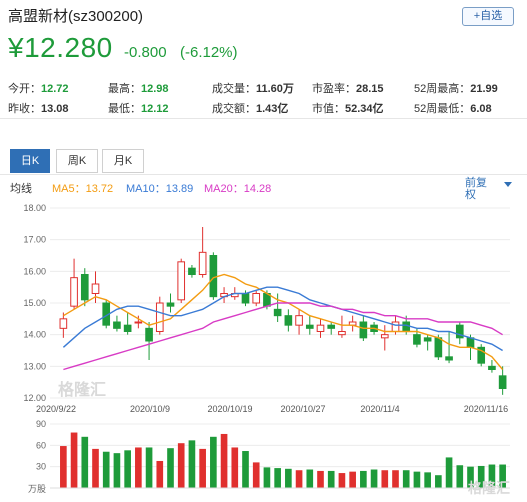  Describe the element at coordinates (34, 271) in the screenshot. I see `price-tick-label: 16.00` at that location.